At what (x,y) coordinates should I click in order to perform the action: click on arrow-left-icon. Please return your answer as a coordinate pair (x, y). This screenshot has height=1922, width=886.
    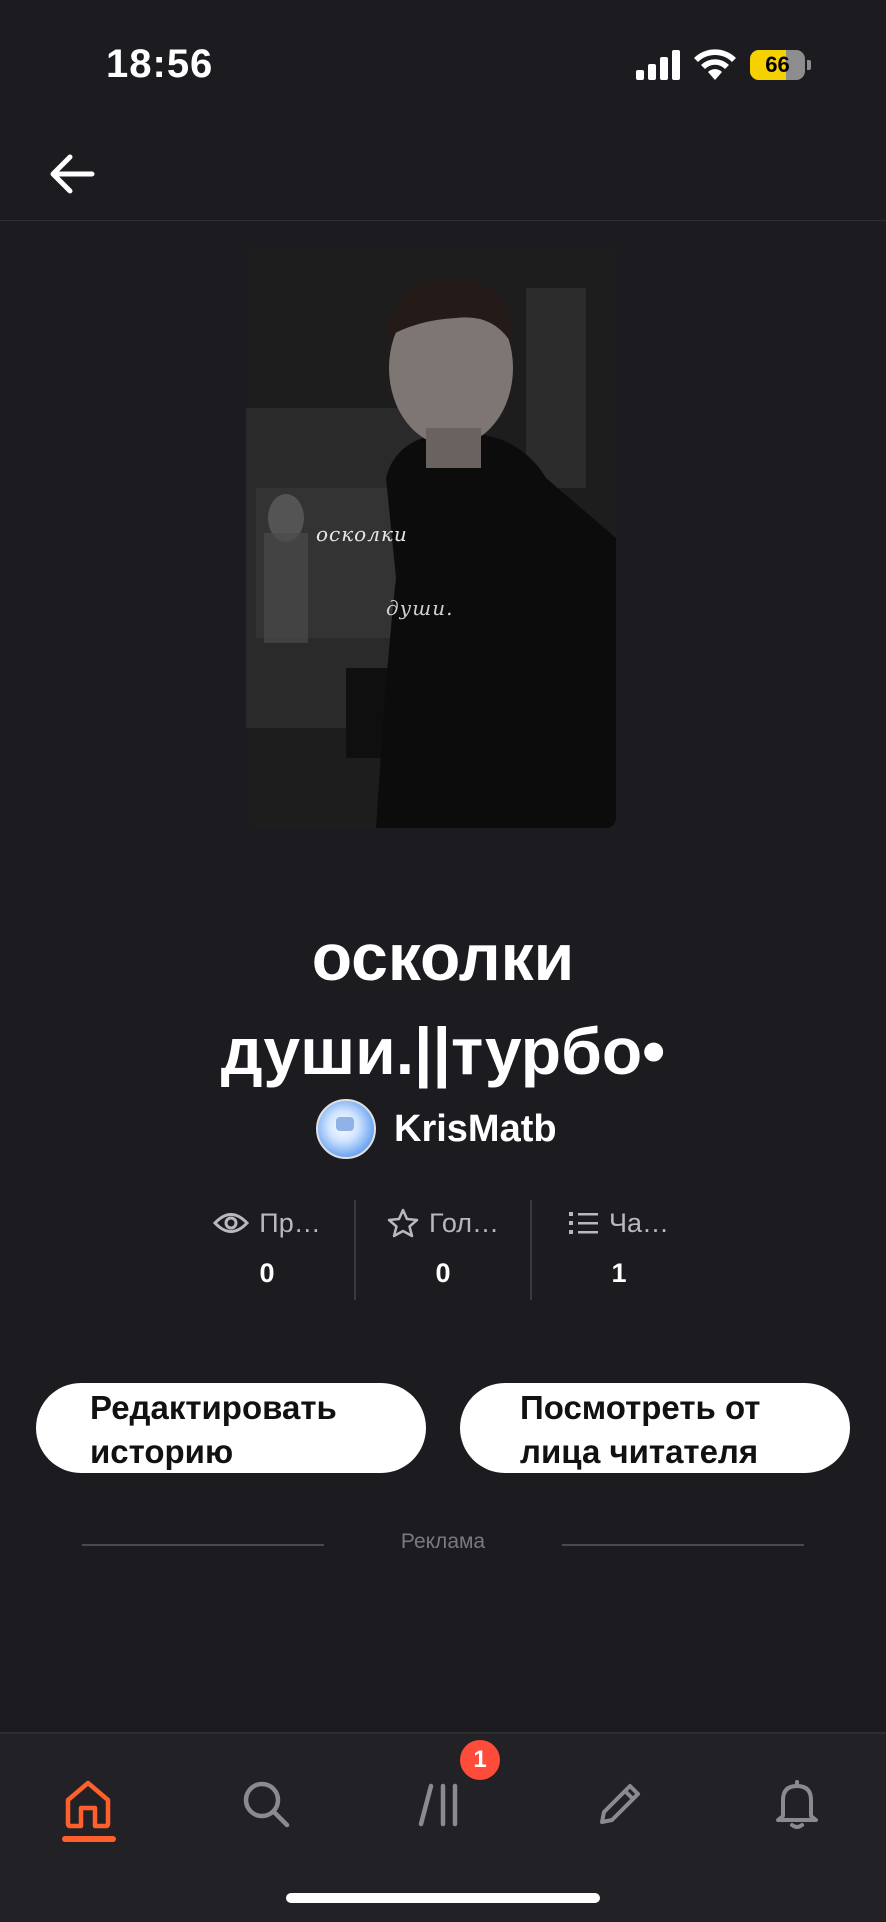
    Looking at the image, I should click on (72, 174).